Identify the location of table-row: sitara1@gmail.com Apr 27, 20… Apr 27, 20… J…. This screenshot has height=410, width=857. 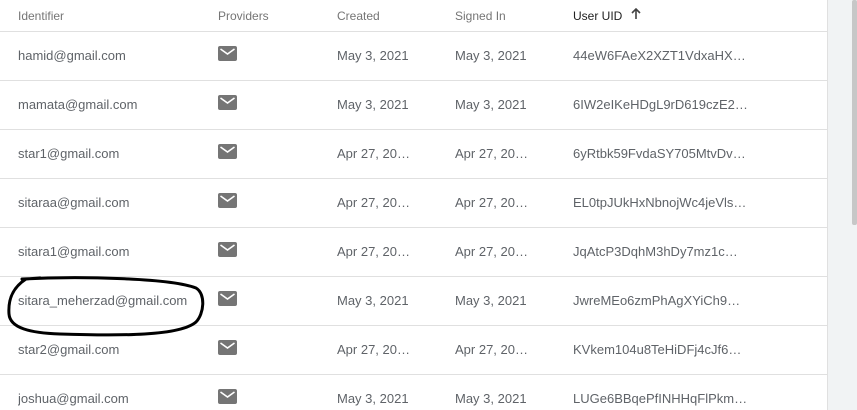
(414, 252).